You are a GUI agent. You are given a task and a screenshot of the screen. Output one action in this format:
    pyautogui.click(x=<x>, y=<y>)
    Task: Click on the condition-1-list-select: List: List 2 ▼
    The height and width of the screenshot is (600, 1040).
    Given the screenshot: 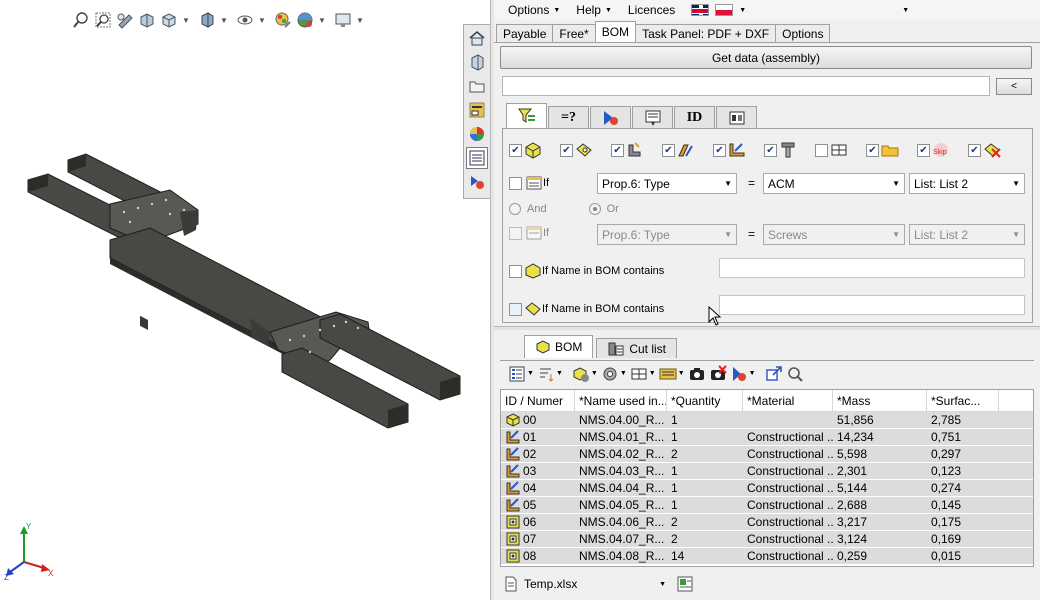 What is the action you would take?
    pyautogui.click(x=967, y=183)
    